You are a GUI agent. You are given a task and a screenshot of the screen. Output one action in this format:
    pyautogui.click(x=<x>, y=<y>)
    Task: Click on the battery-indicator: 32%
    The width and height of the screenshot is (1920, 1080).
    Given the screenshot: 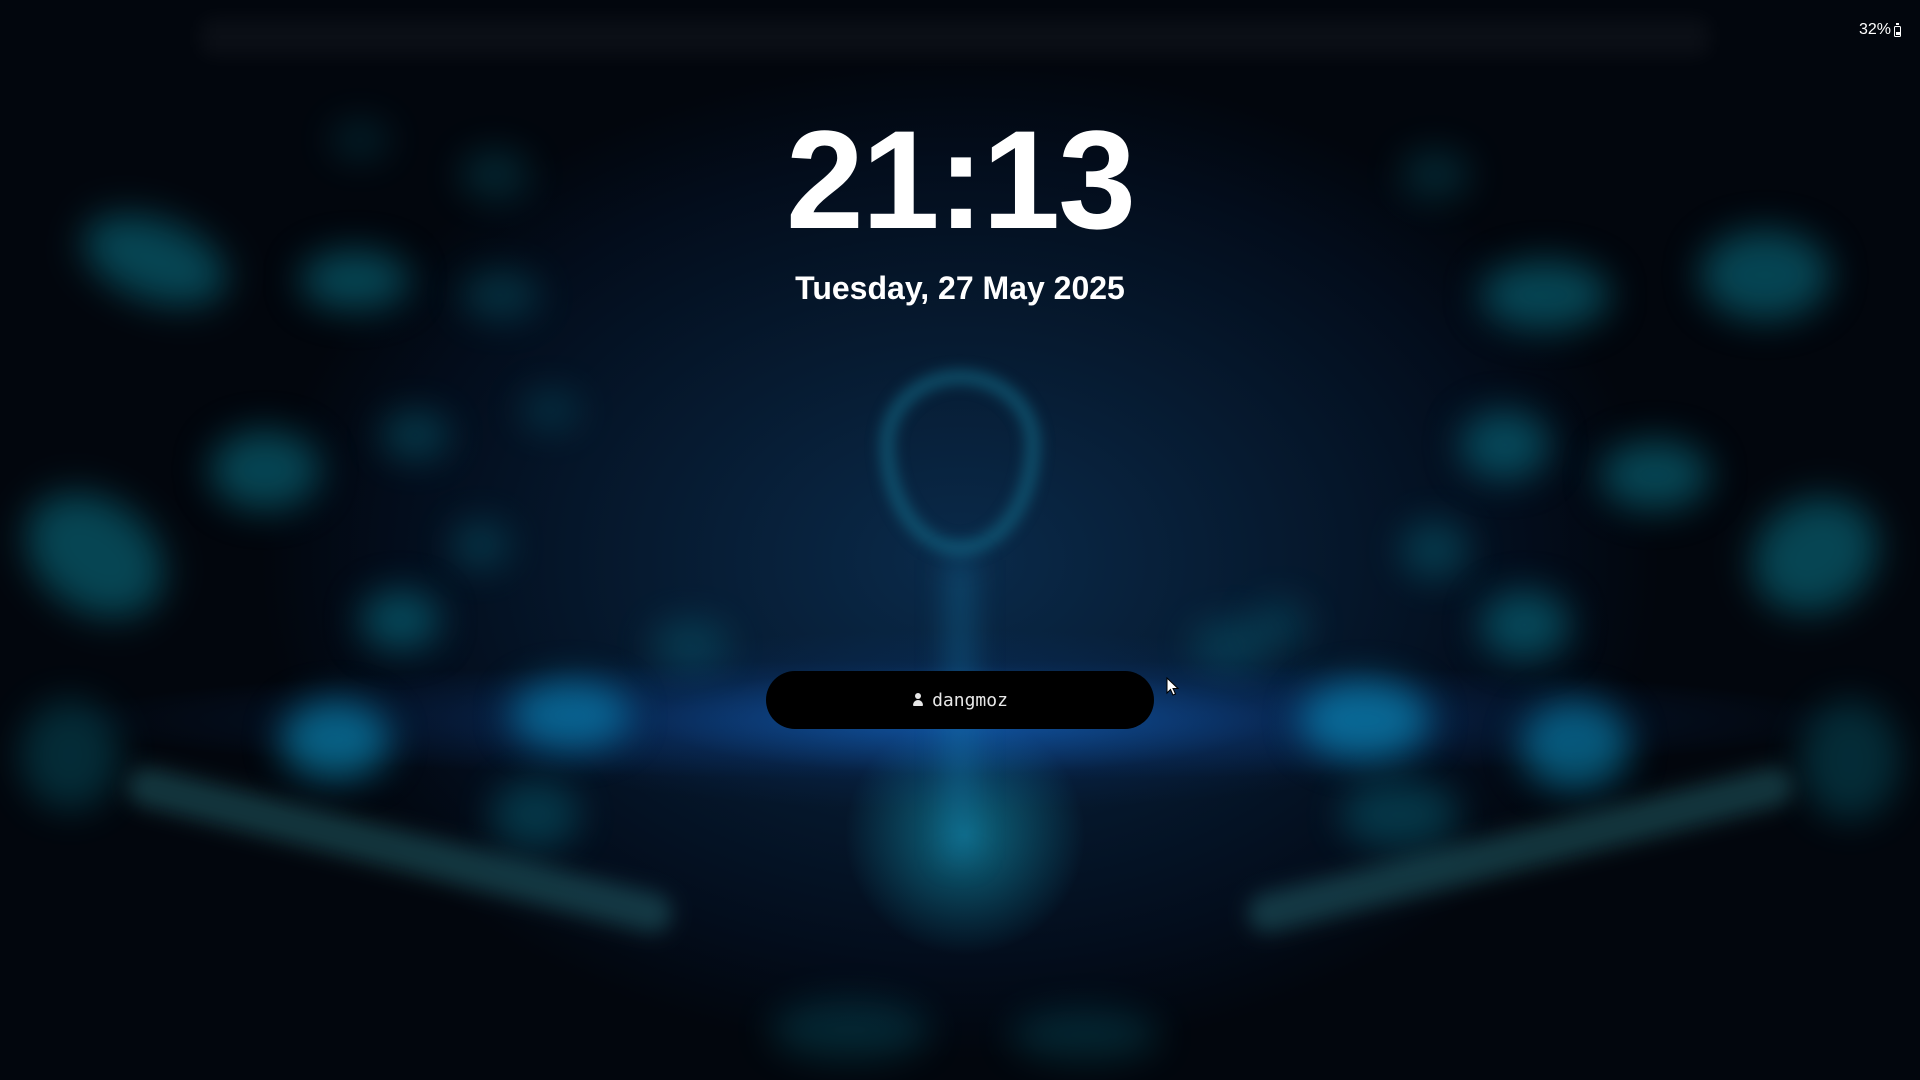 What is the action you would take?
    pyautogui.click(x=1880, y=30)
    